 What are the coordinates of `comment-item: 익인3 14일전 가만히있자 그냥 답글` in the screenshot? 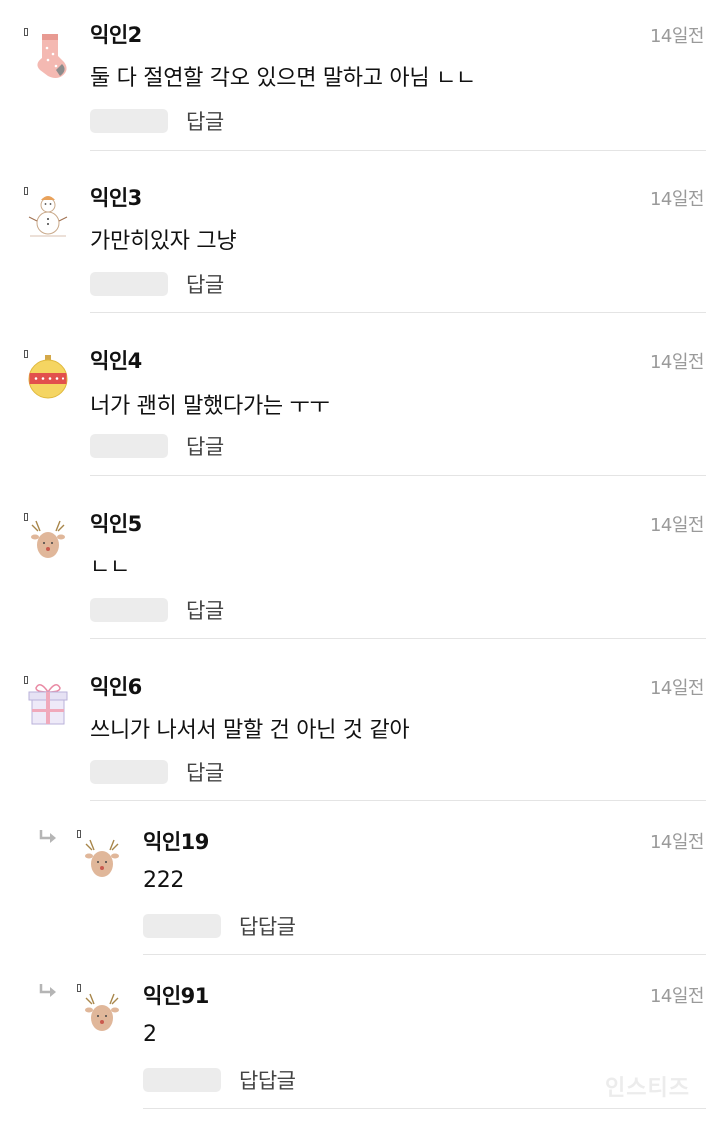 It's located at (360, 239).